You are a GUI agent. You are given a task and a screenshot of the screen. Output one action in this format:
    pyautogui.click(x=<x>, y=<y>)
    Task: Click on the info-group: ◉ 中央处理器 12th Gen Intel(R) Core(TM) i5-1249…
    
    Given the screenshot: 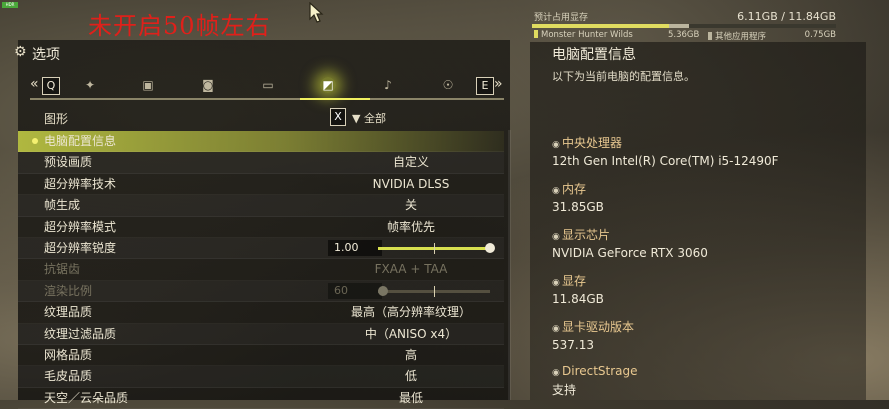 What is the action you would take?
    pyautogui.click(x=702, y=151)
    